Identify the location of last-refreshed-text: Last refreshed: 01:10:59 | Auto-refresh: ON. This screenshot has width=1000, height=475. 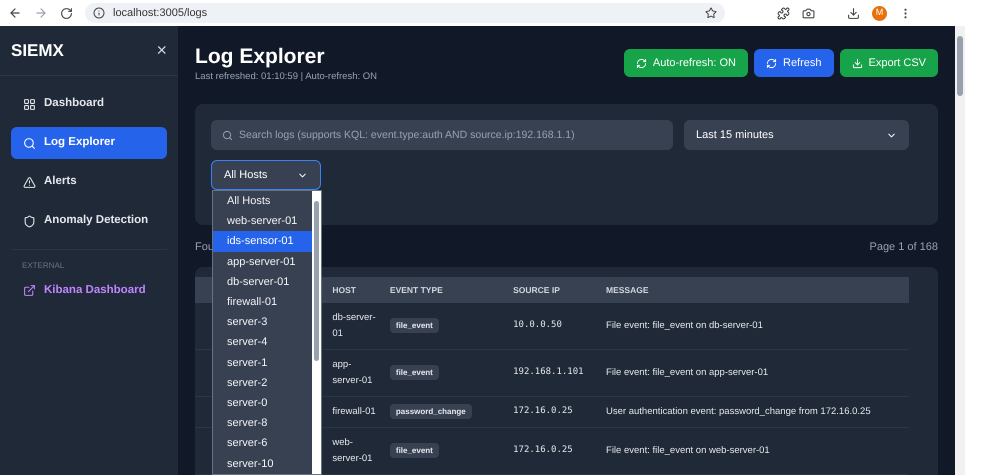
(286, 77).